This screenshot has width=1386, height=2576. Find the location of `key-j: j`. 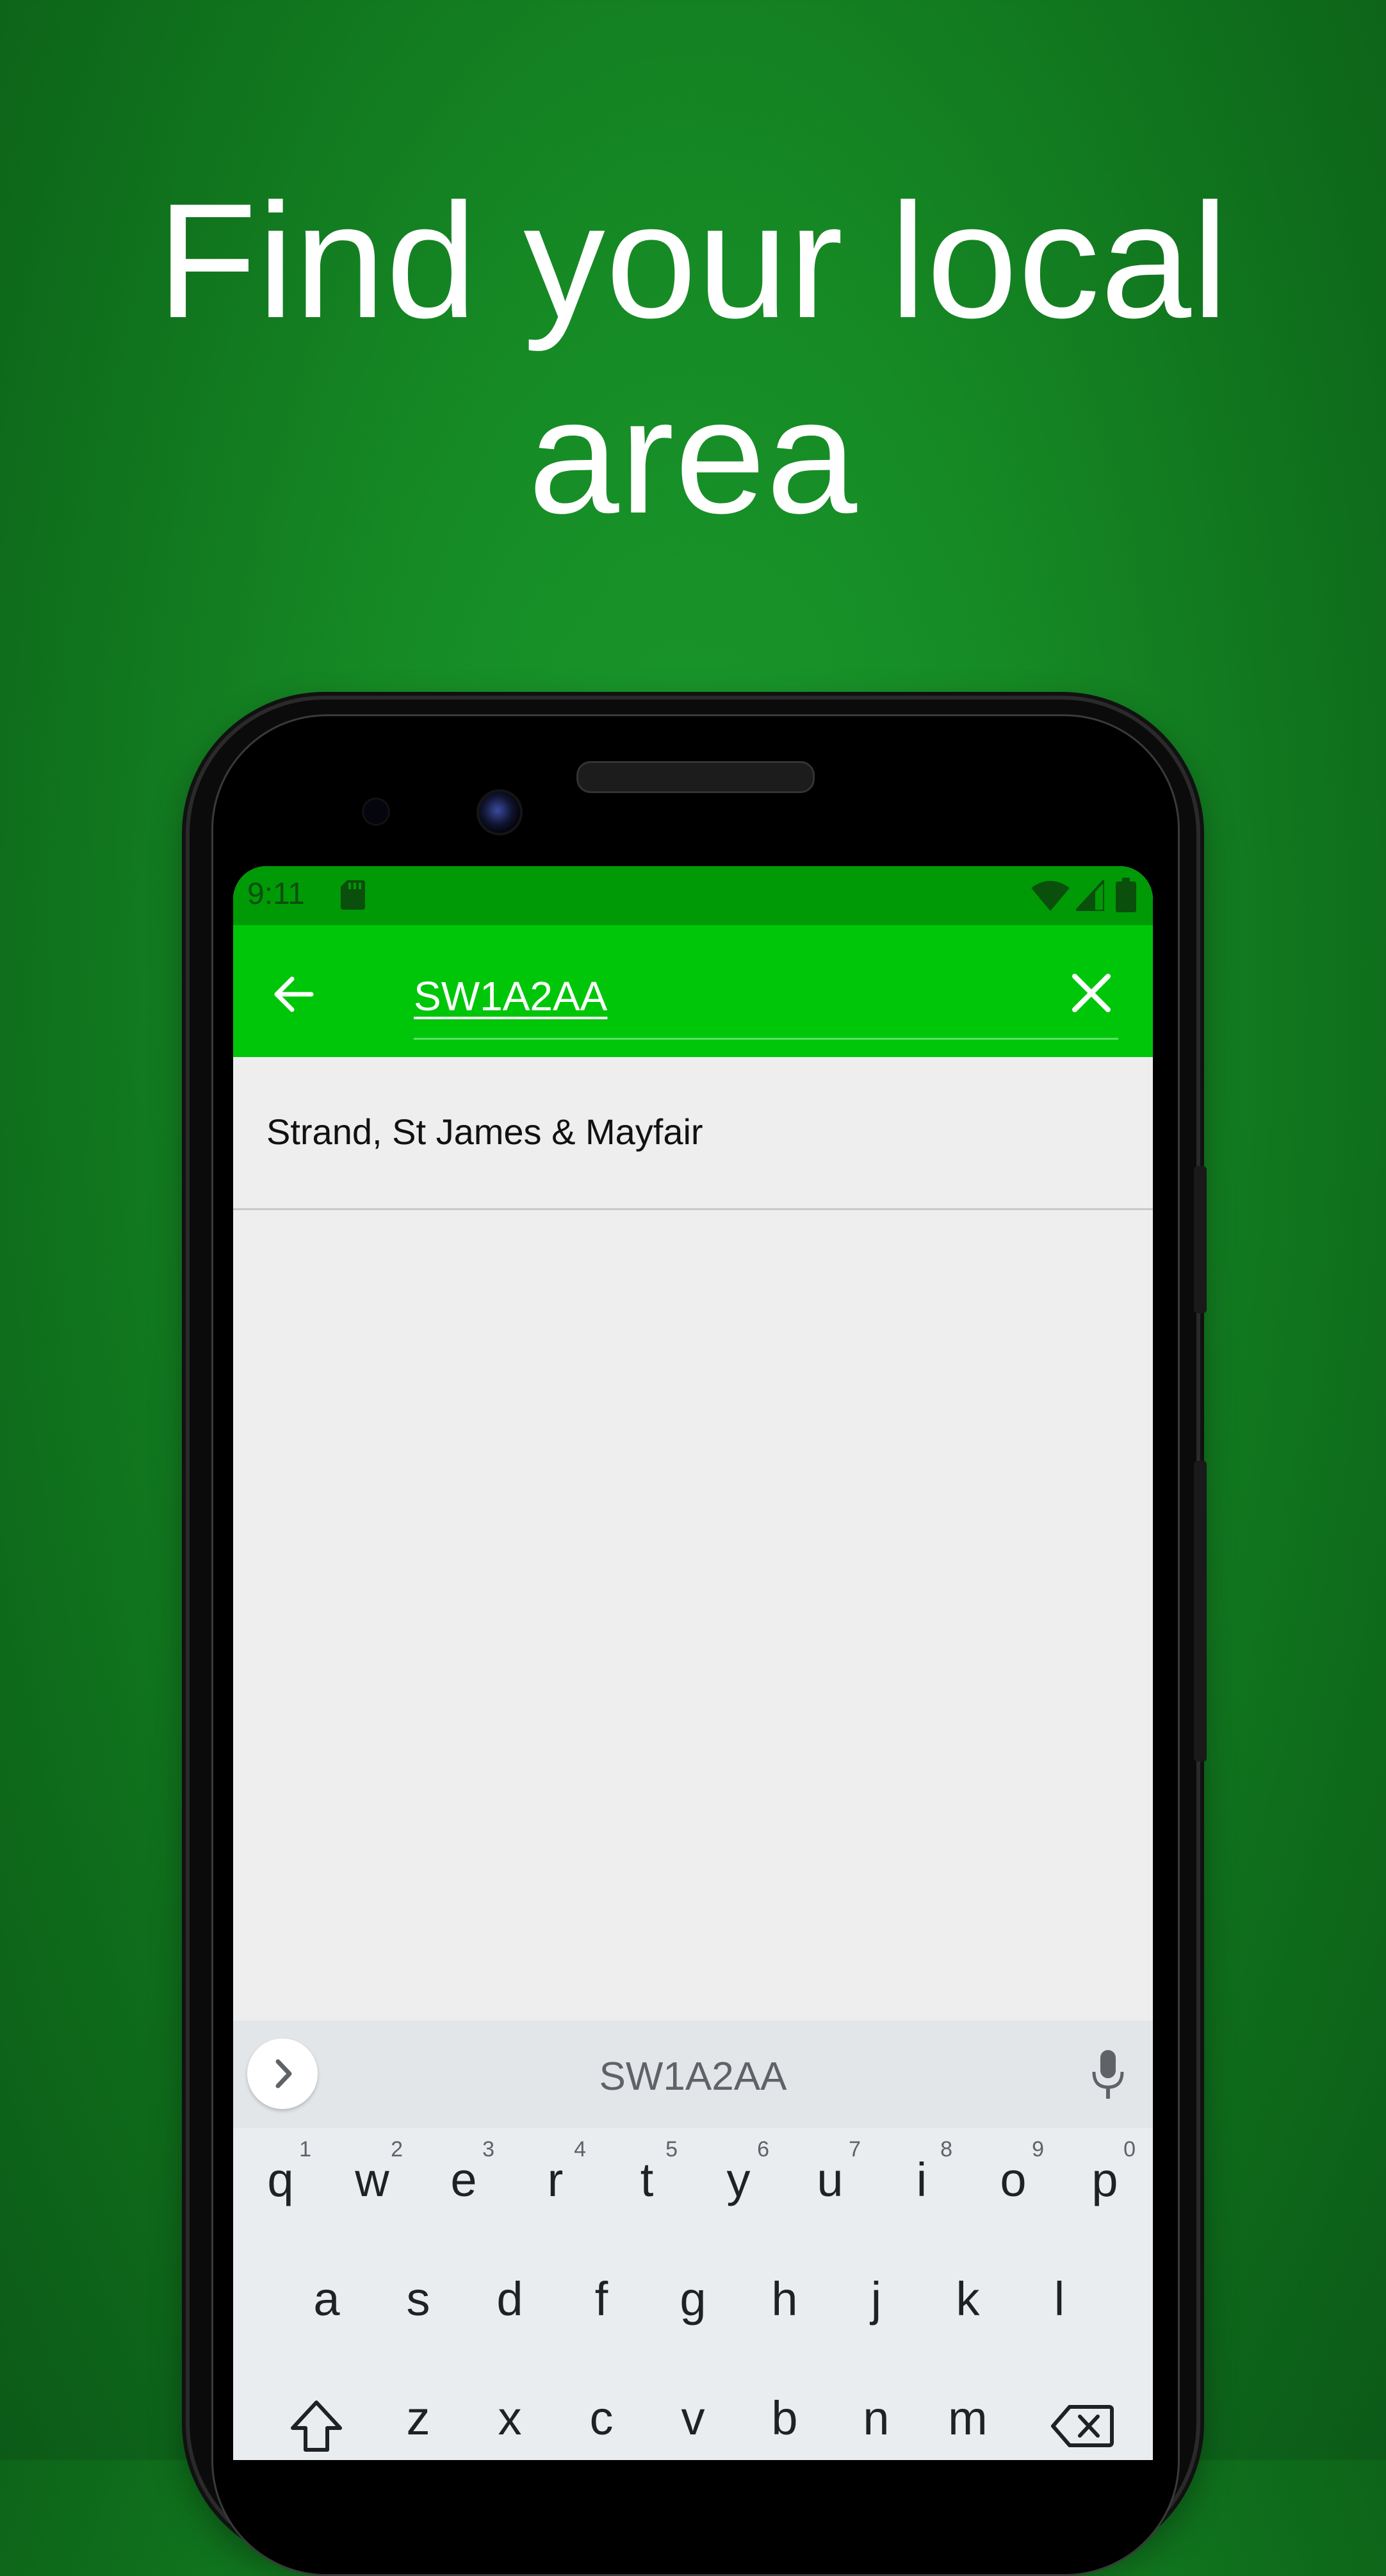

key-j: j is located at coordinates (876, 2295).